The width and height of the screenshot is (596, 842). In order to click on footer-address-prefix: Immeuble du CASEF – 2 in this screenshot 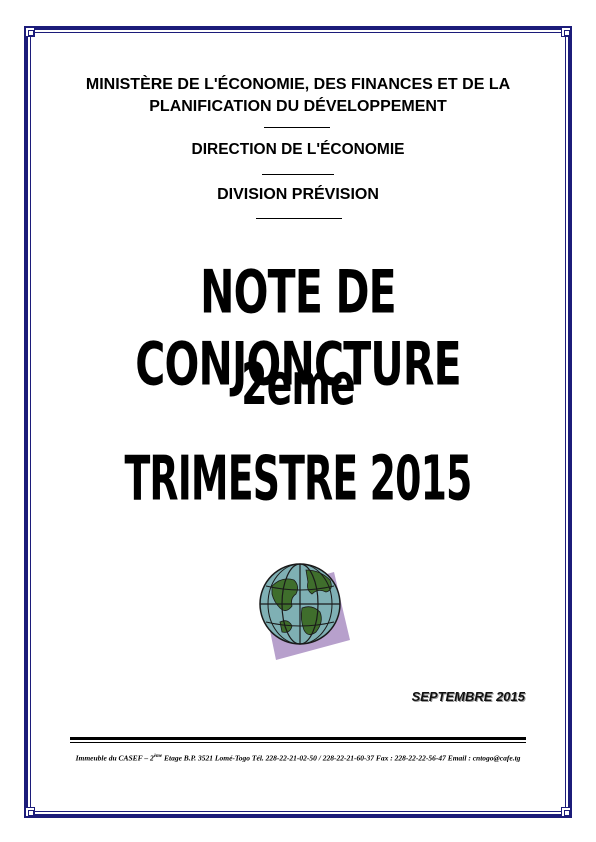, I will do `click(114, 758)`.